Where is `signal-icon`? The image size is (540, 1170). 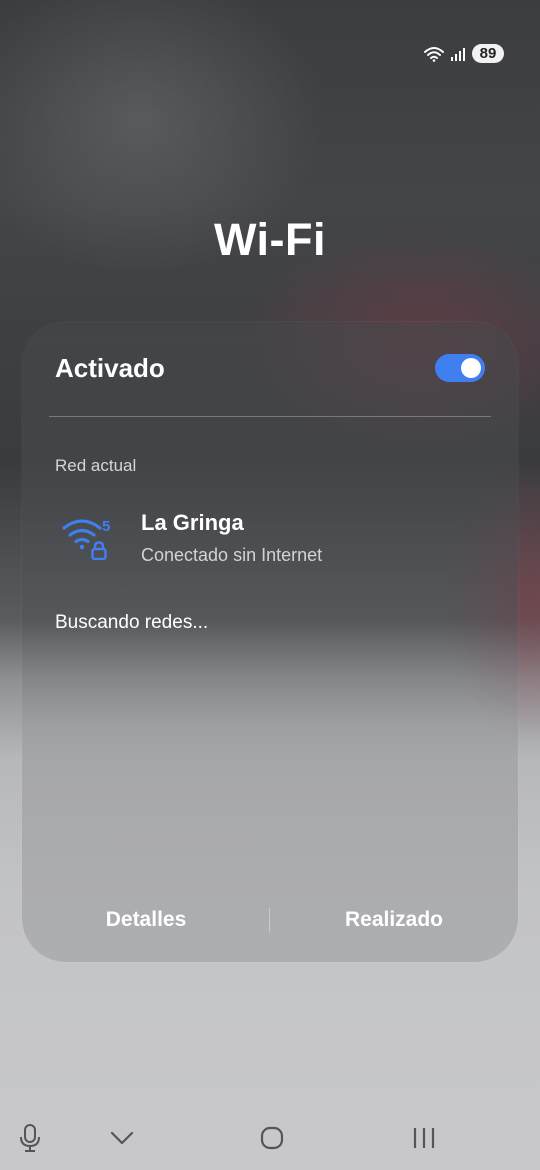
signal-icon is located at coordinates (458, 54).